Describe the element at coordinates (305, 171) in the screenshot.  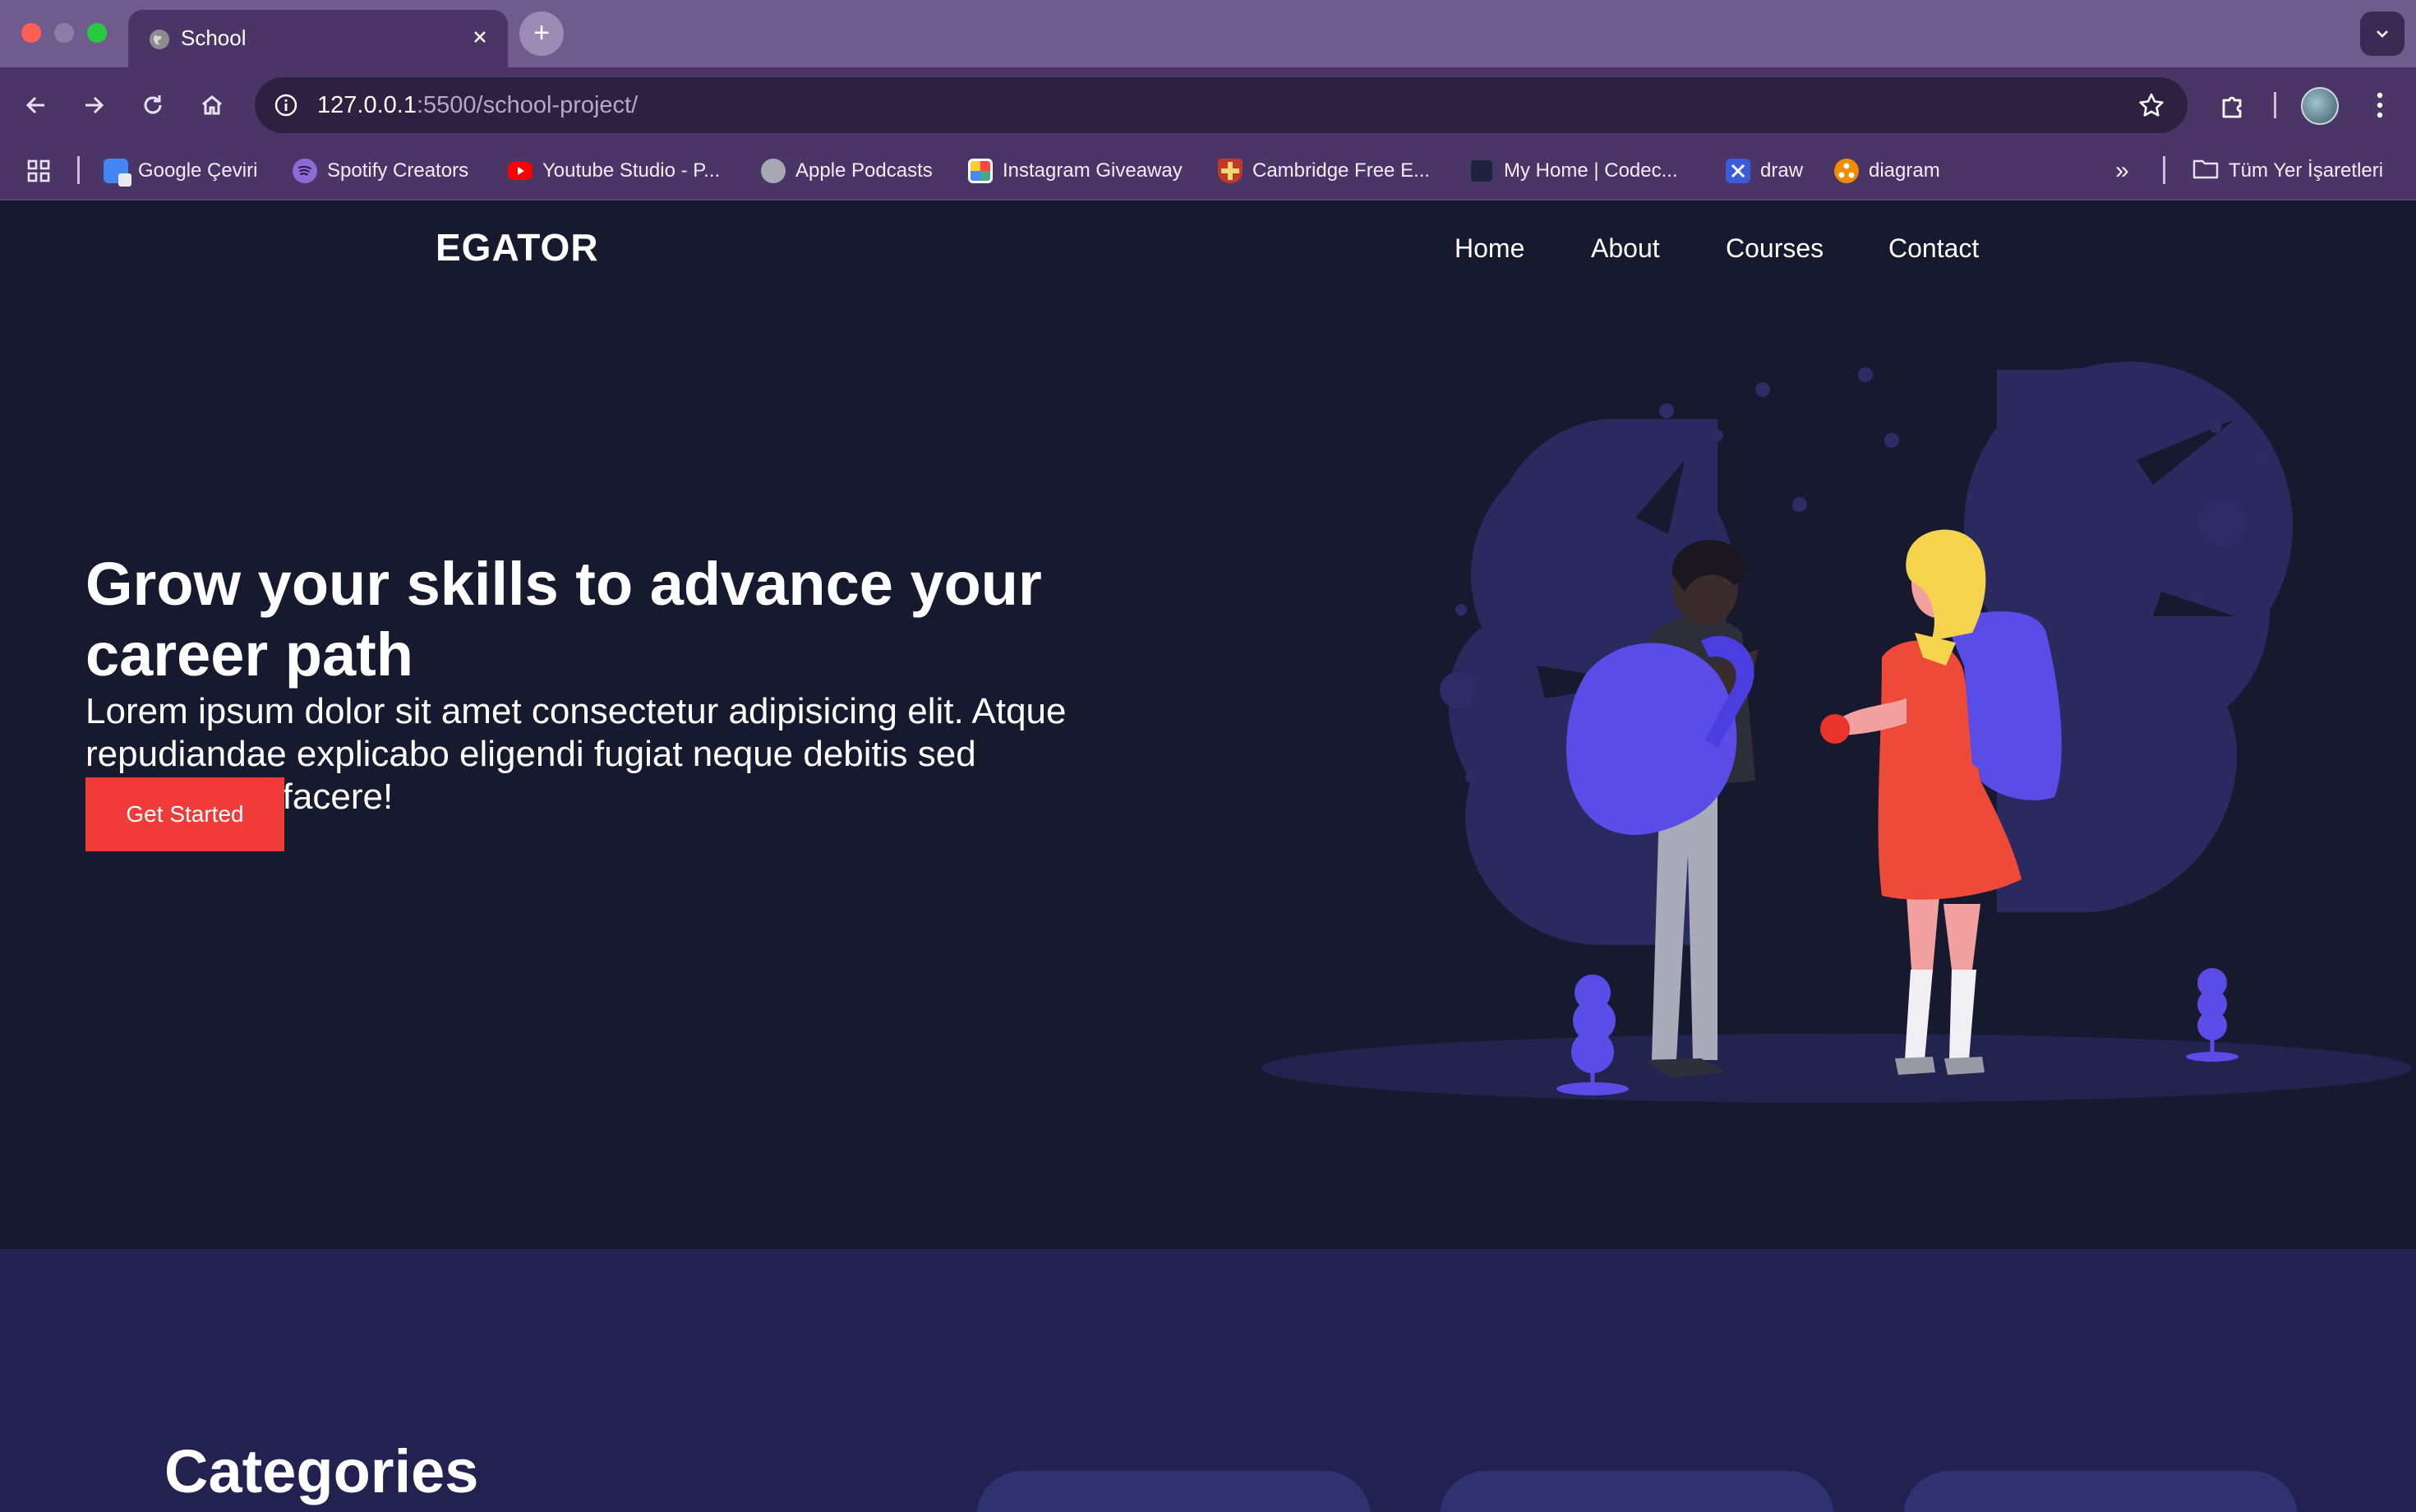
I see `spotify-icon` at that location.